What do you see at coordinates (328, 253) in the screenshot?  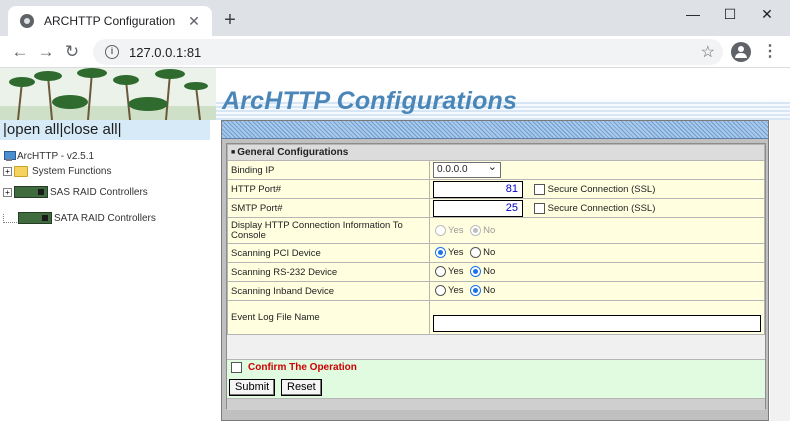 I see `scan-pci-label: Scanning PCI Device` at bounding box center [328, 253].